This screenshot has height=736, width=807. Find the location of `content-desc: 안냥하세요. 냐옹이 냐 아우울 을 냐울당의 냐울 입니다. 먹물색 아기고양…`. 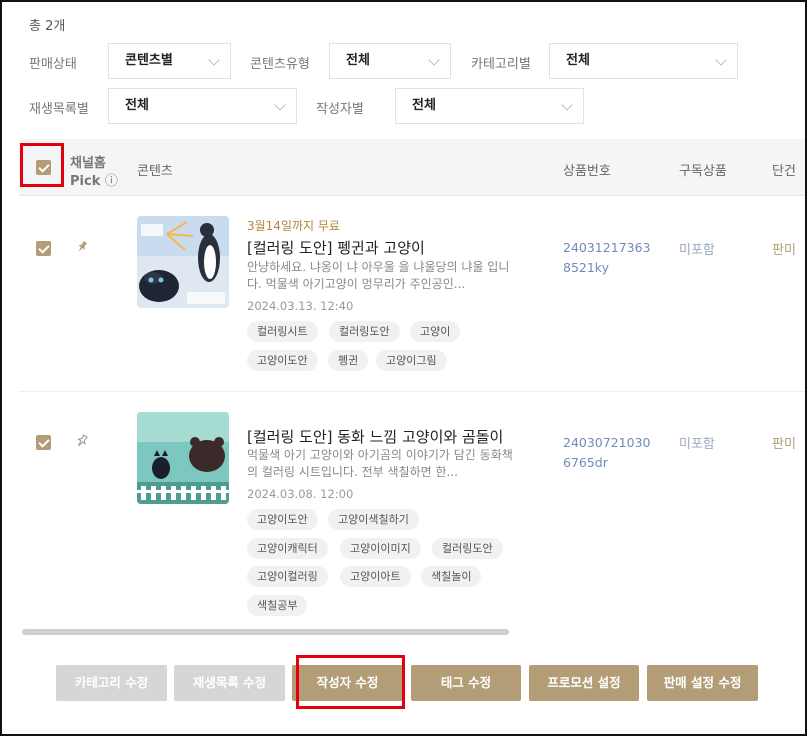

content-desc: 안냥하세요. 냐옹이 냐 아우울 을 냐울당의 냐울 입니다. 먹물색 아기고양… is located at coordinates (378, 275).